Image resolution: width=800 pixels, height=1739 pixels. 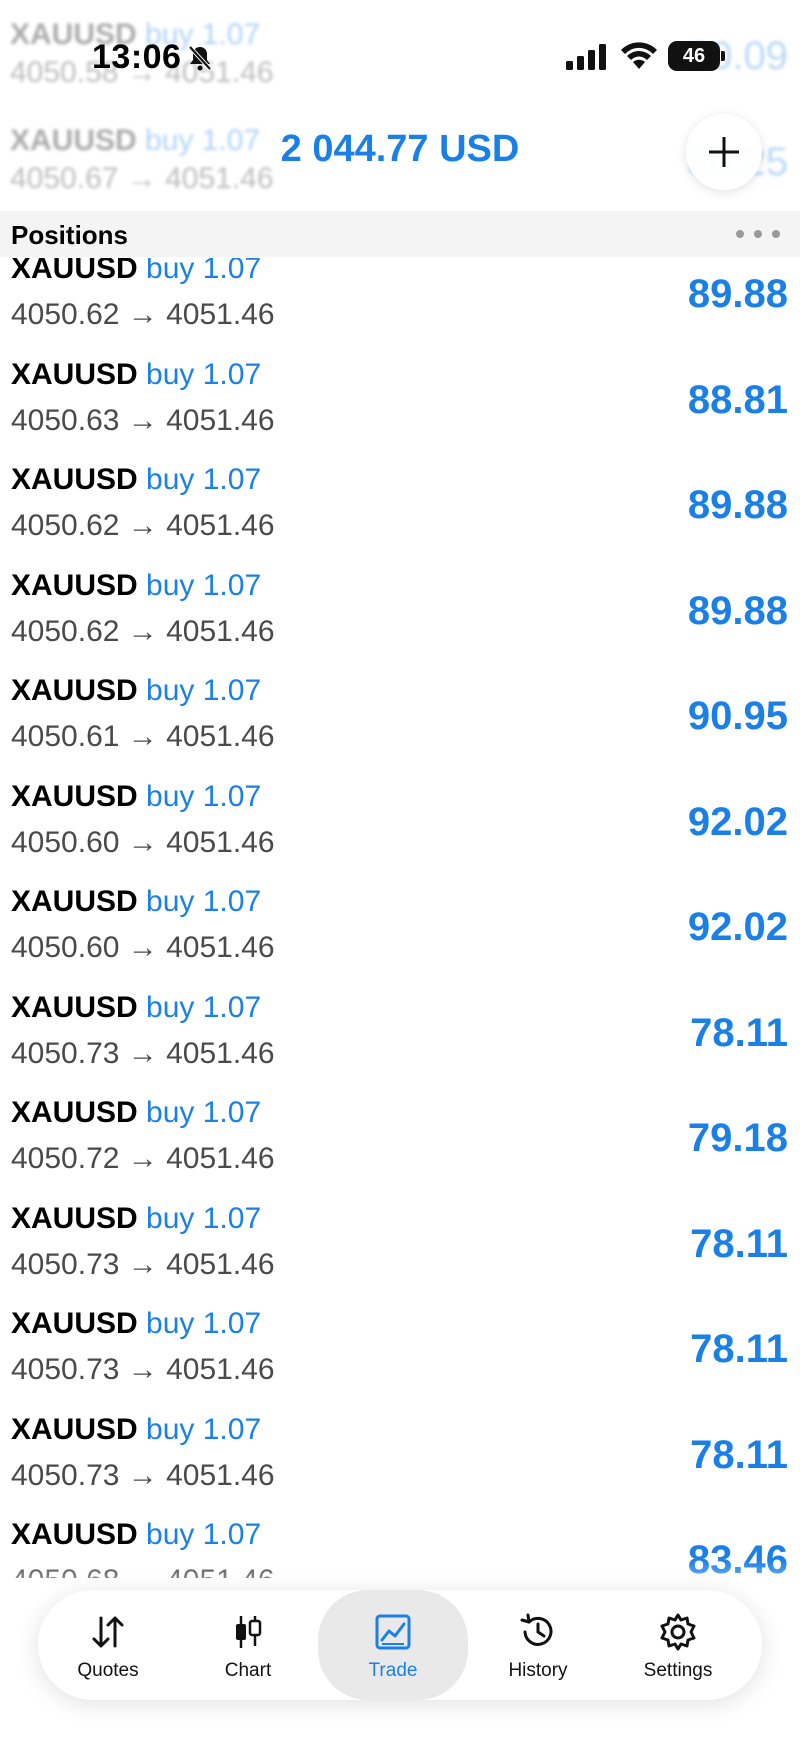 I want to click on position-row: XAUUSD buy 1.07 4050.63 → 4051.46 88.81, so click(x=400, y=397).